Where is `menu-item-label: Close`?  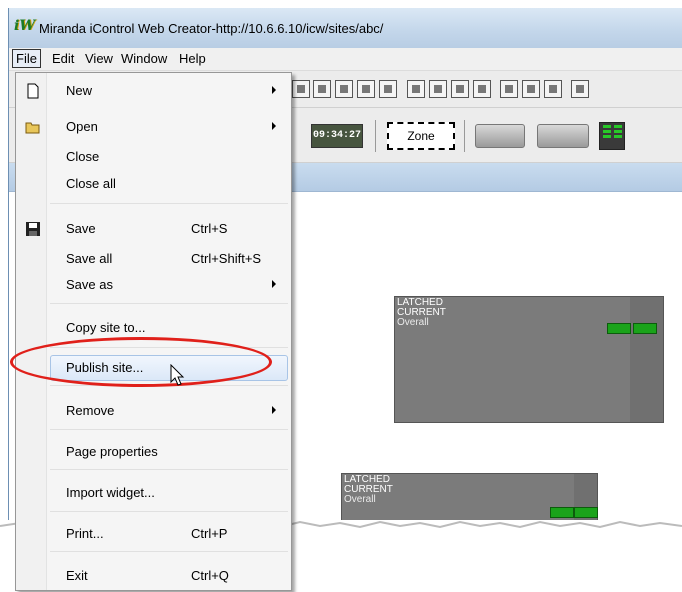
menu-item-label: Close is located at coordinates (83, 156).